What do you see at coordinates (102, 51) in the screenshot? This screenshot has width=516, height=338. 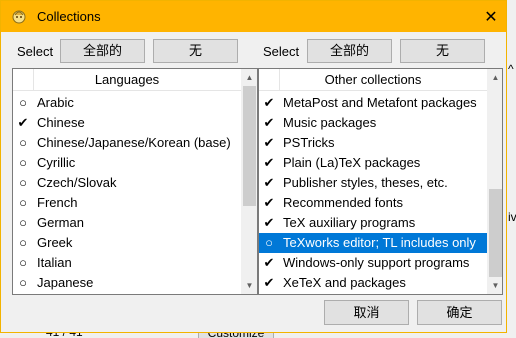 I see `left-select-all-button: 全部的` at bounding box center [102, 51].